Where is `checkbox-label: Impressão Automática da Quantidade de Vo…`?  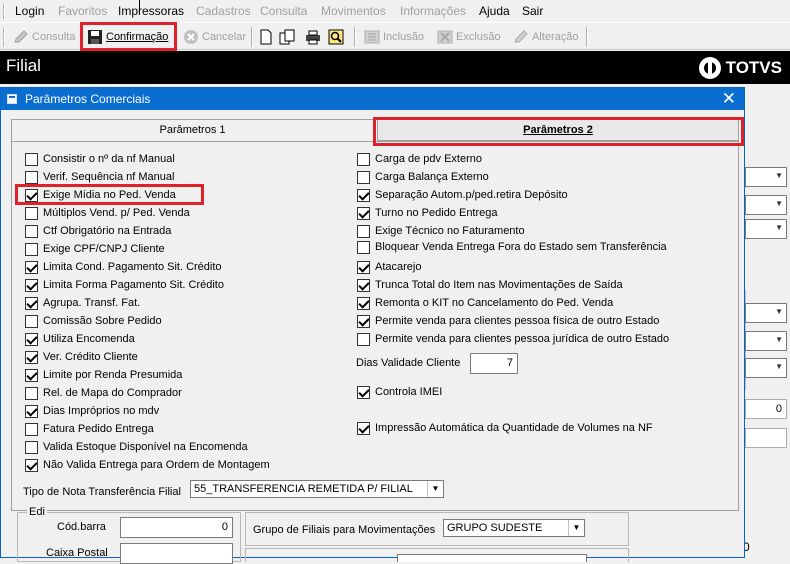 checkbox-label: Impressão Automática da Quantidade de Vo… is located at coordinates (514, 428).